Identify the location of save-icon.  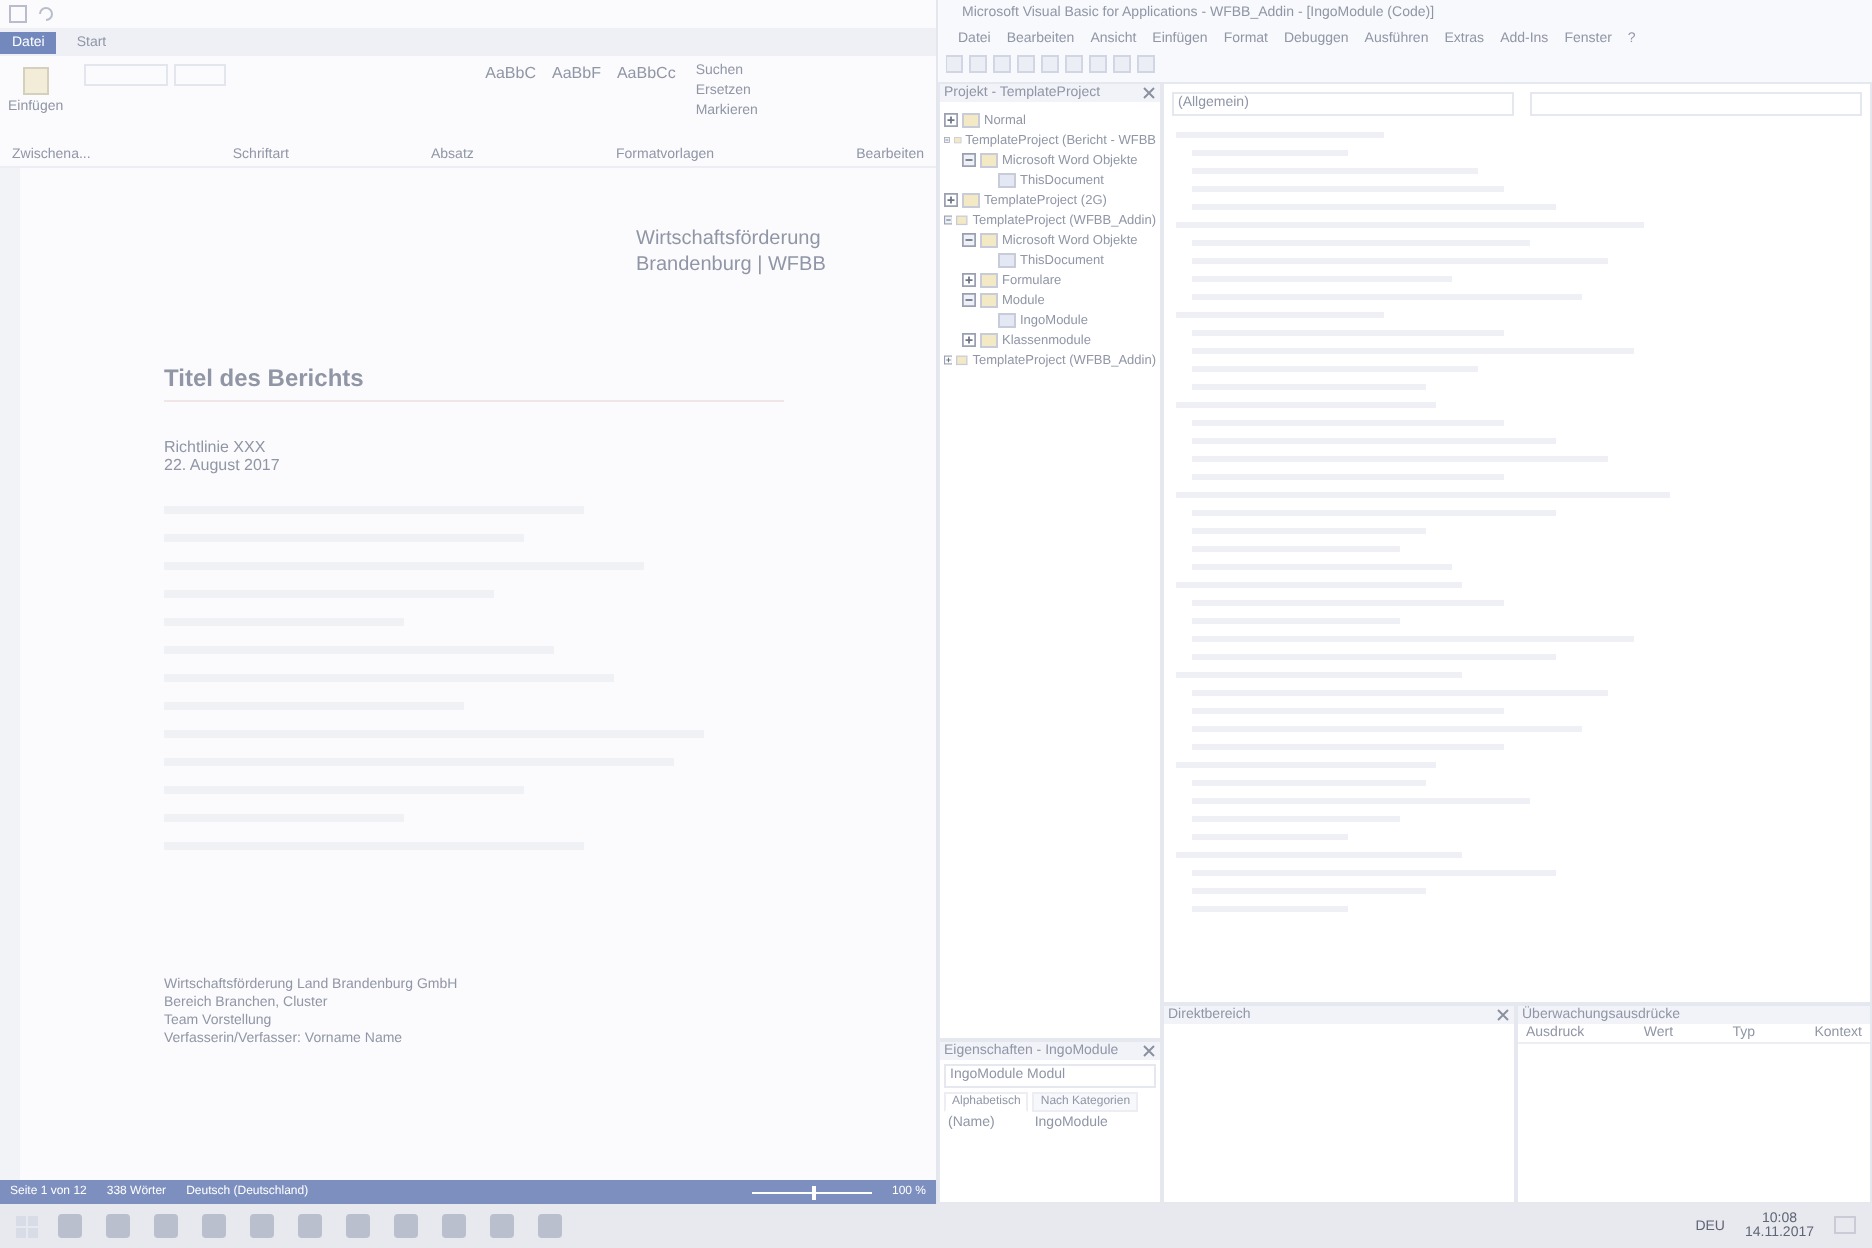
(18, 14).